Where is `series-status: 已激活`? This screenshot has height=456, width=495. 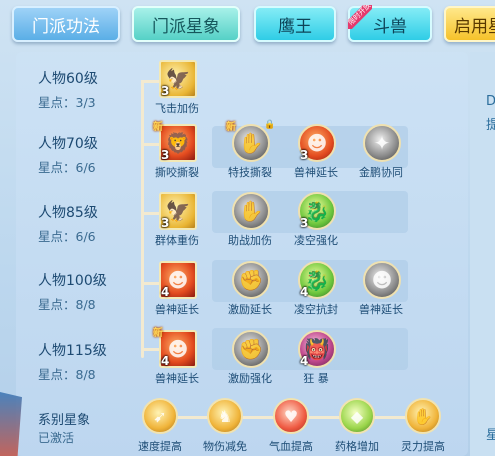 series-status: 已激活 is located at coordinates (56, 438).